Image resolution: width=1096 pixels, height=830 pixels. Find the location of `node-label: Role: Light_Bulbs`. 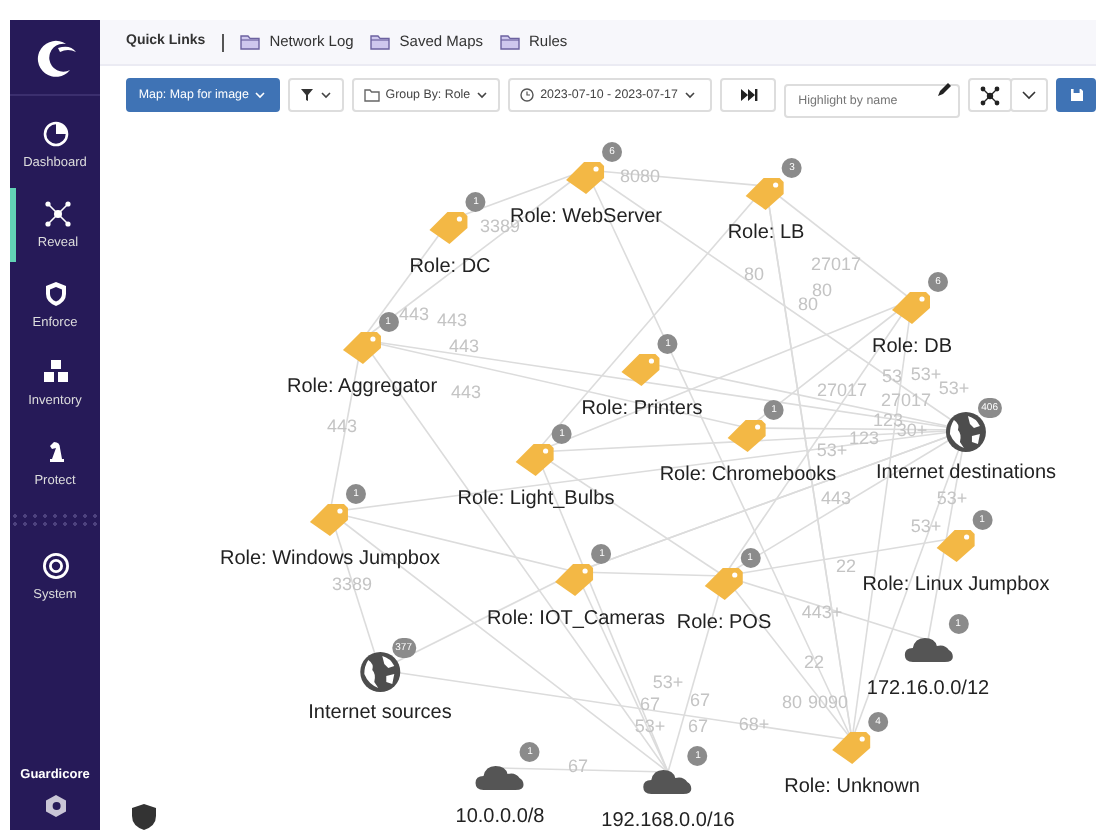

node-label: Role: Light_Bulbs is located at coordinates (536, 500).